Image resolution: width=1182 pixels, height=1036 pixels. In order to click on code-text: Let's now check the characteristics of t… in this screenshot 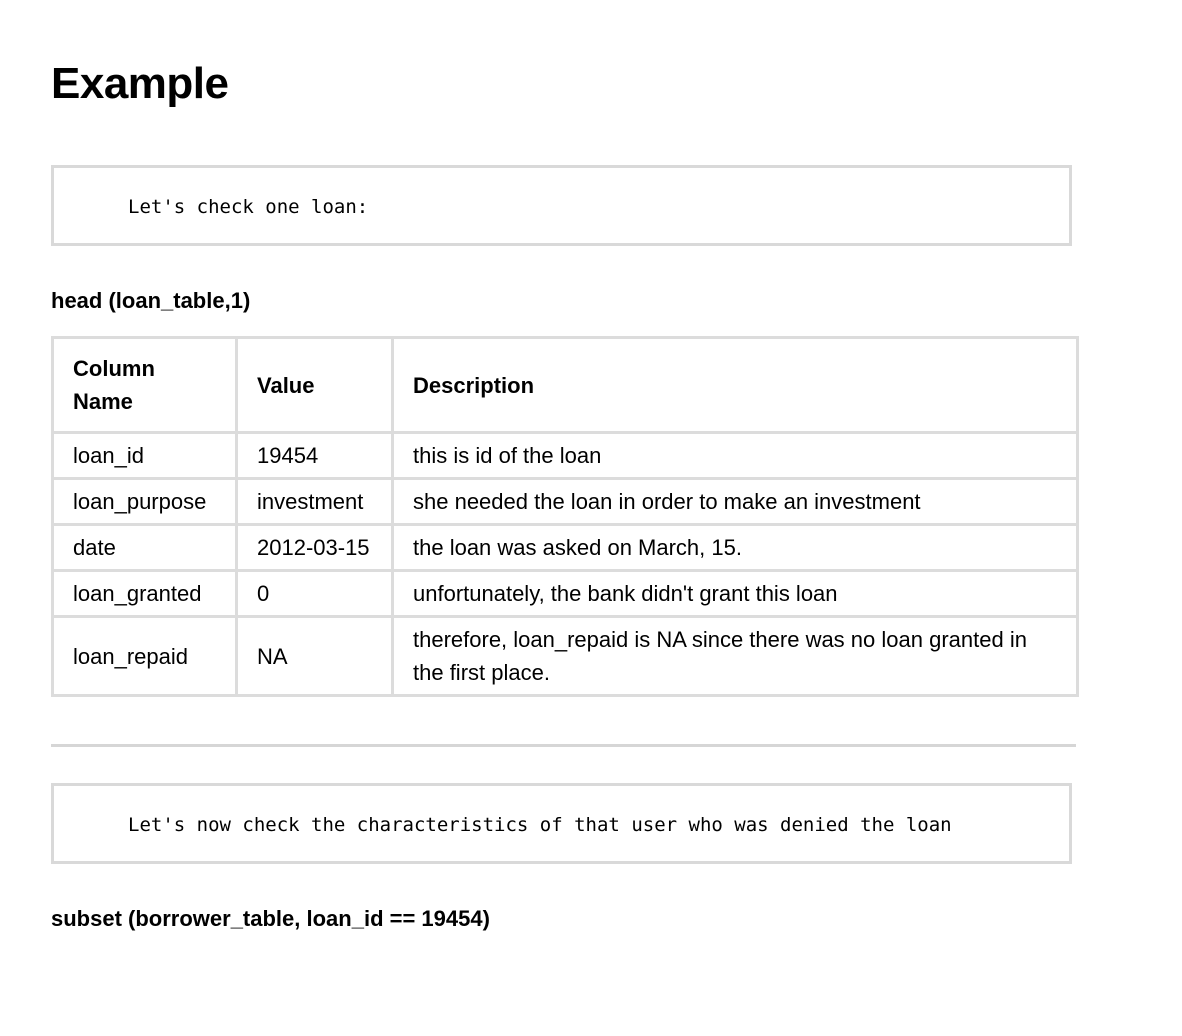, I will do `click(540, 825)`.